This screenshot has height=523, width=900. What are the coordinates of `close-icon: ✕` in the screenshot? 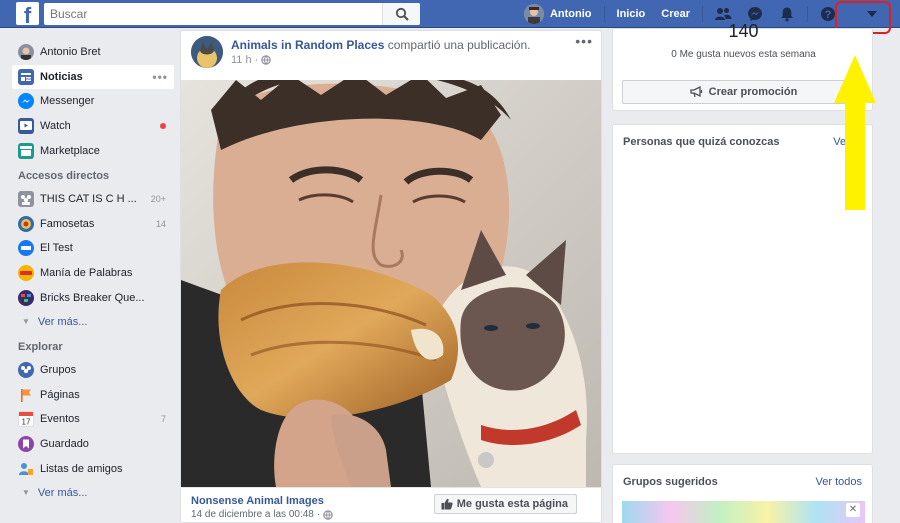 It's located at (853, 510).